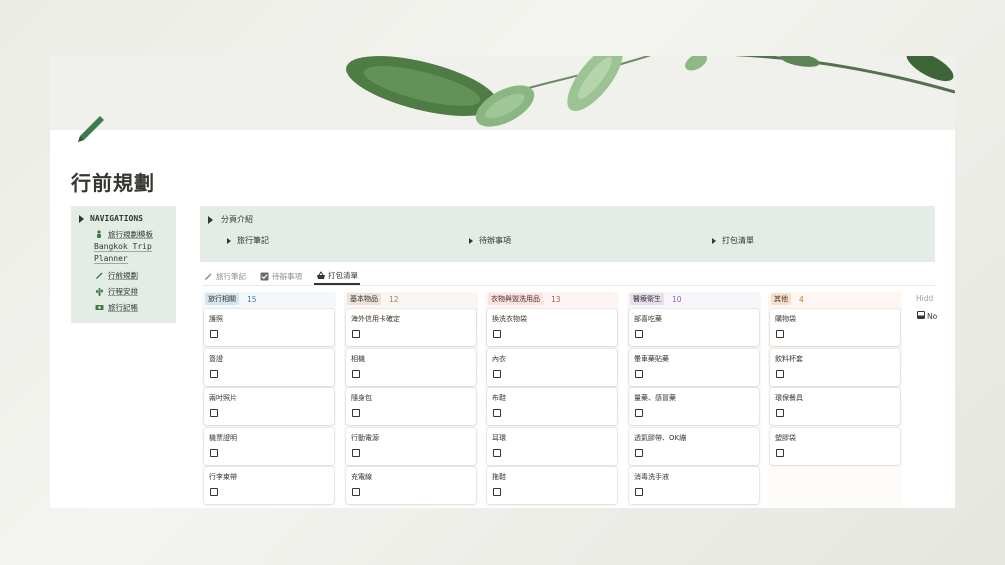 Image resolution: width=1005 pixels, height=565 pixels. I want to click on nav-item-pre-trip-planning: 行前規劃, so click(116, 275).